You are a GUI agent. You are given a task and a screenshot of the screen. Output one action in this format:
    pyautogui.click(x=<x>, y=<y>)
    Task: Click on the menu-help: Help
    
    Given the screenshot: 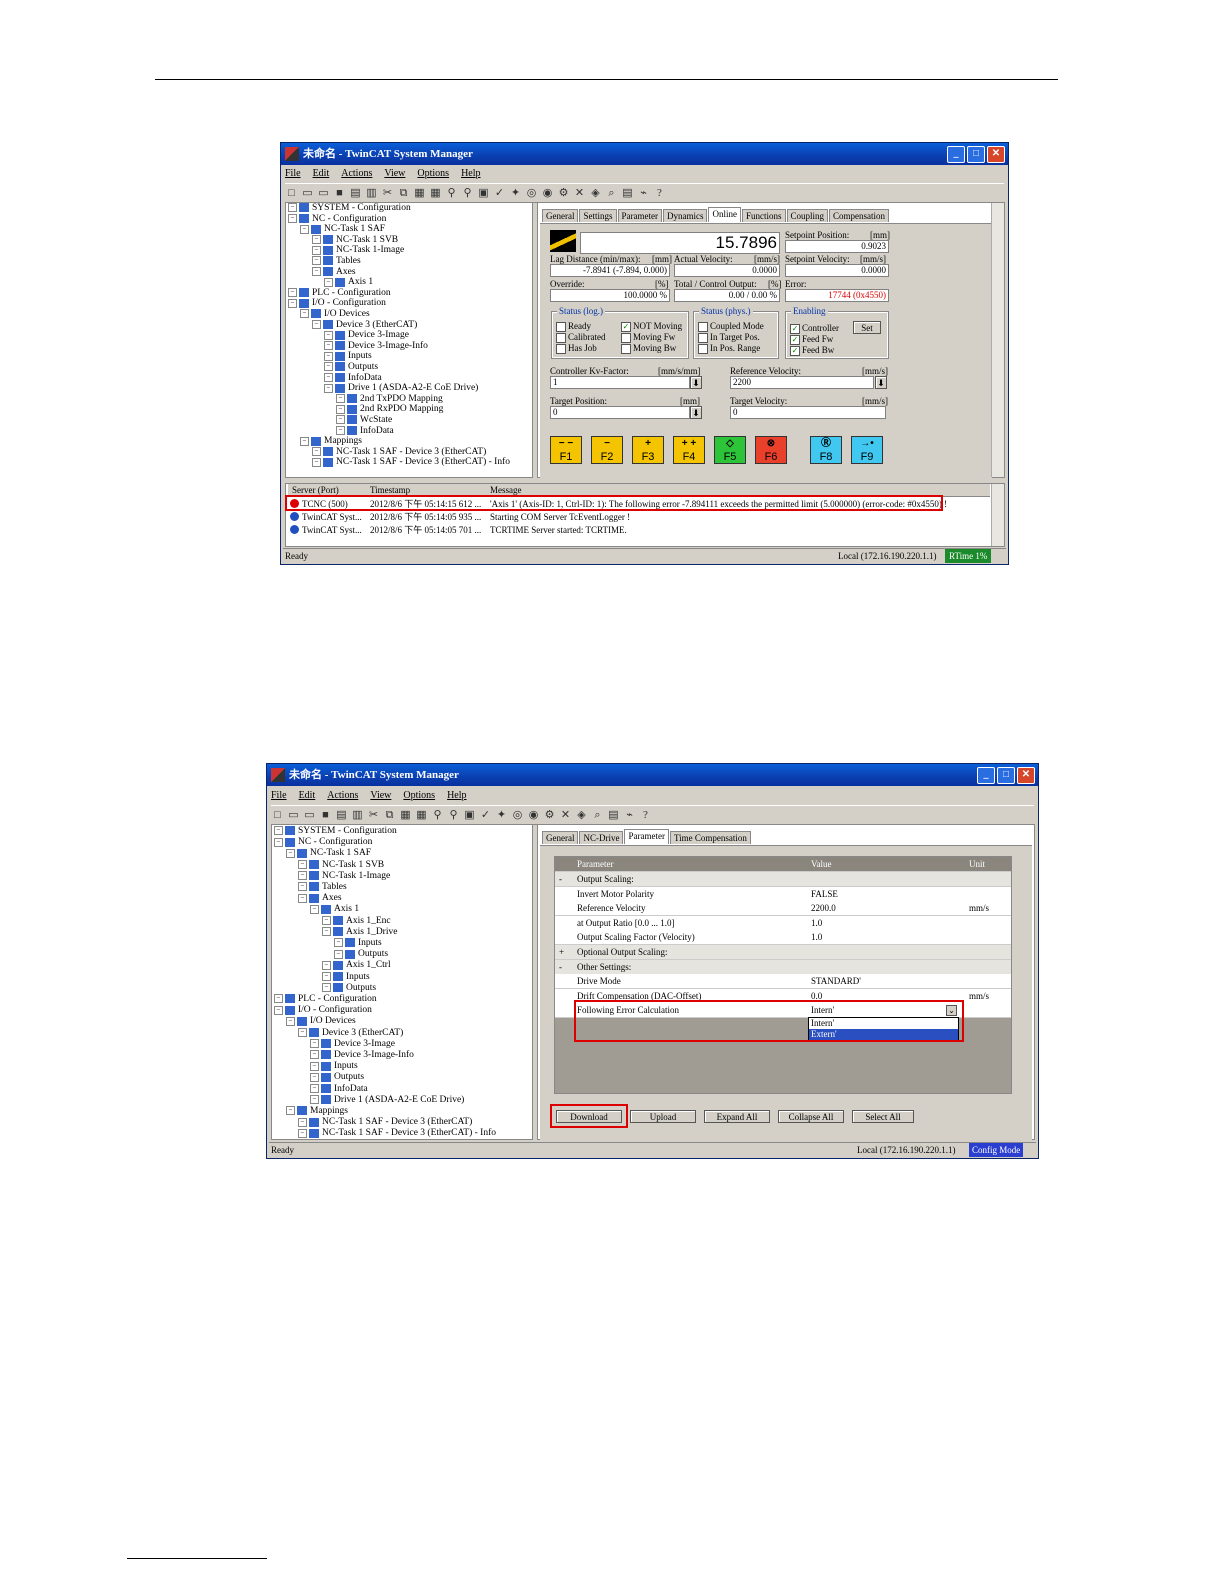 What is the action you would take?
    pyautogui.click(x=470, y=174)
    